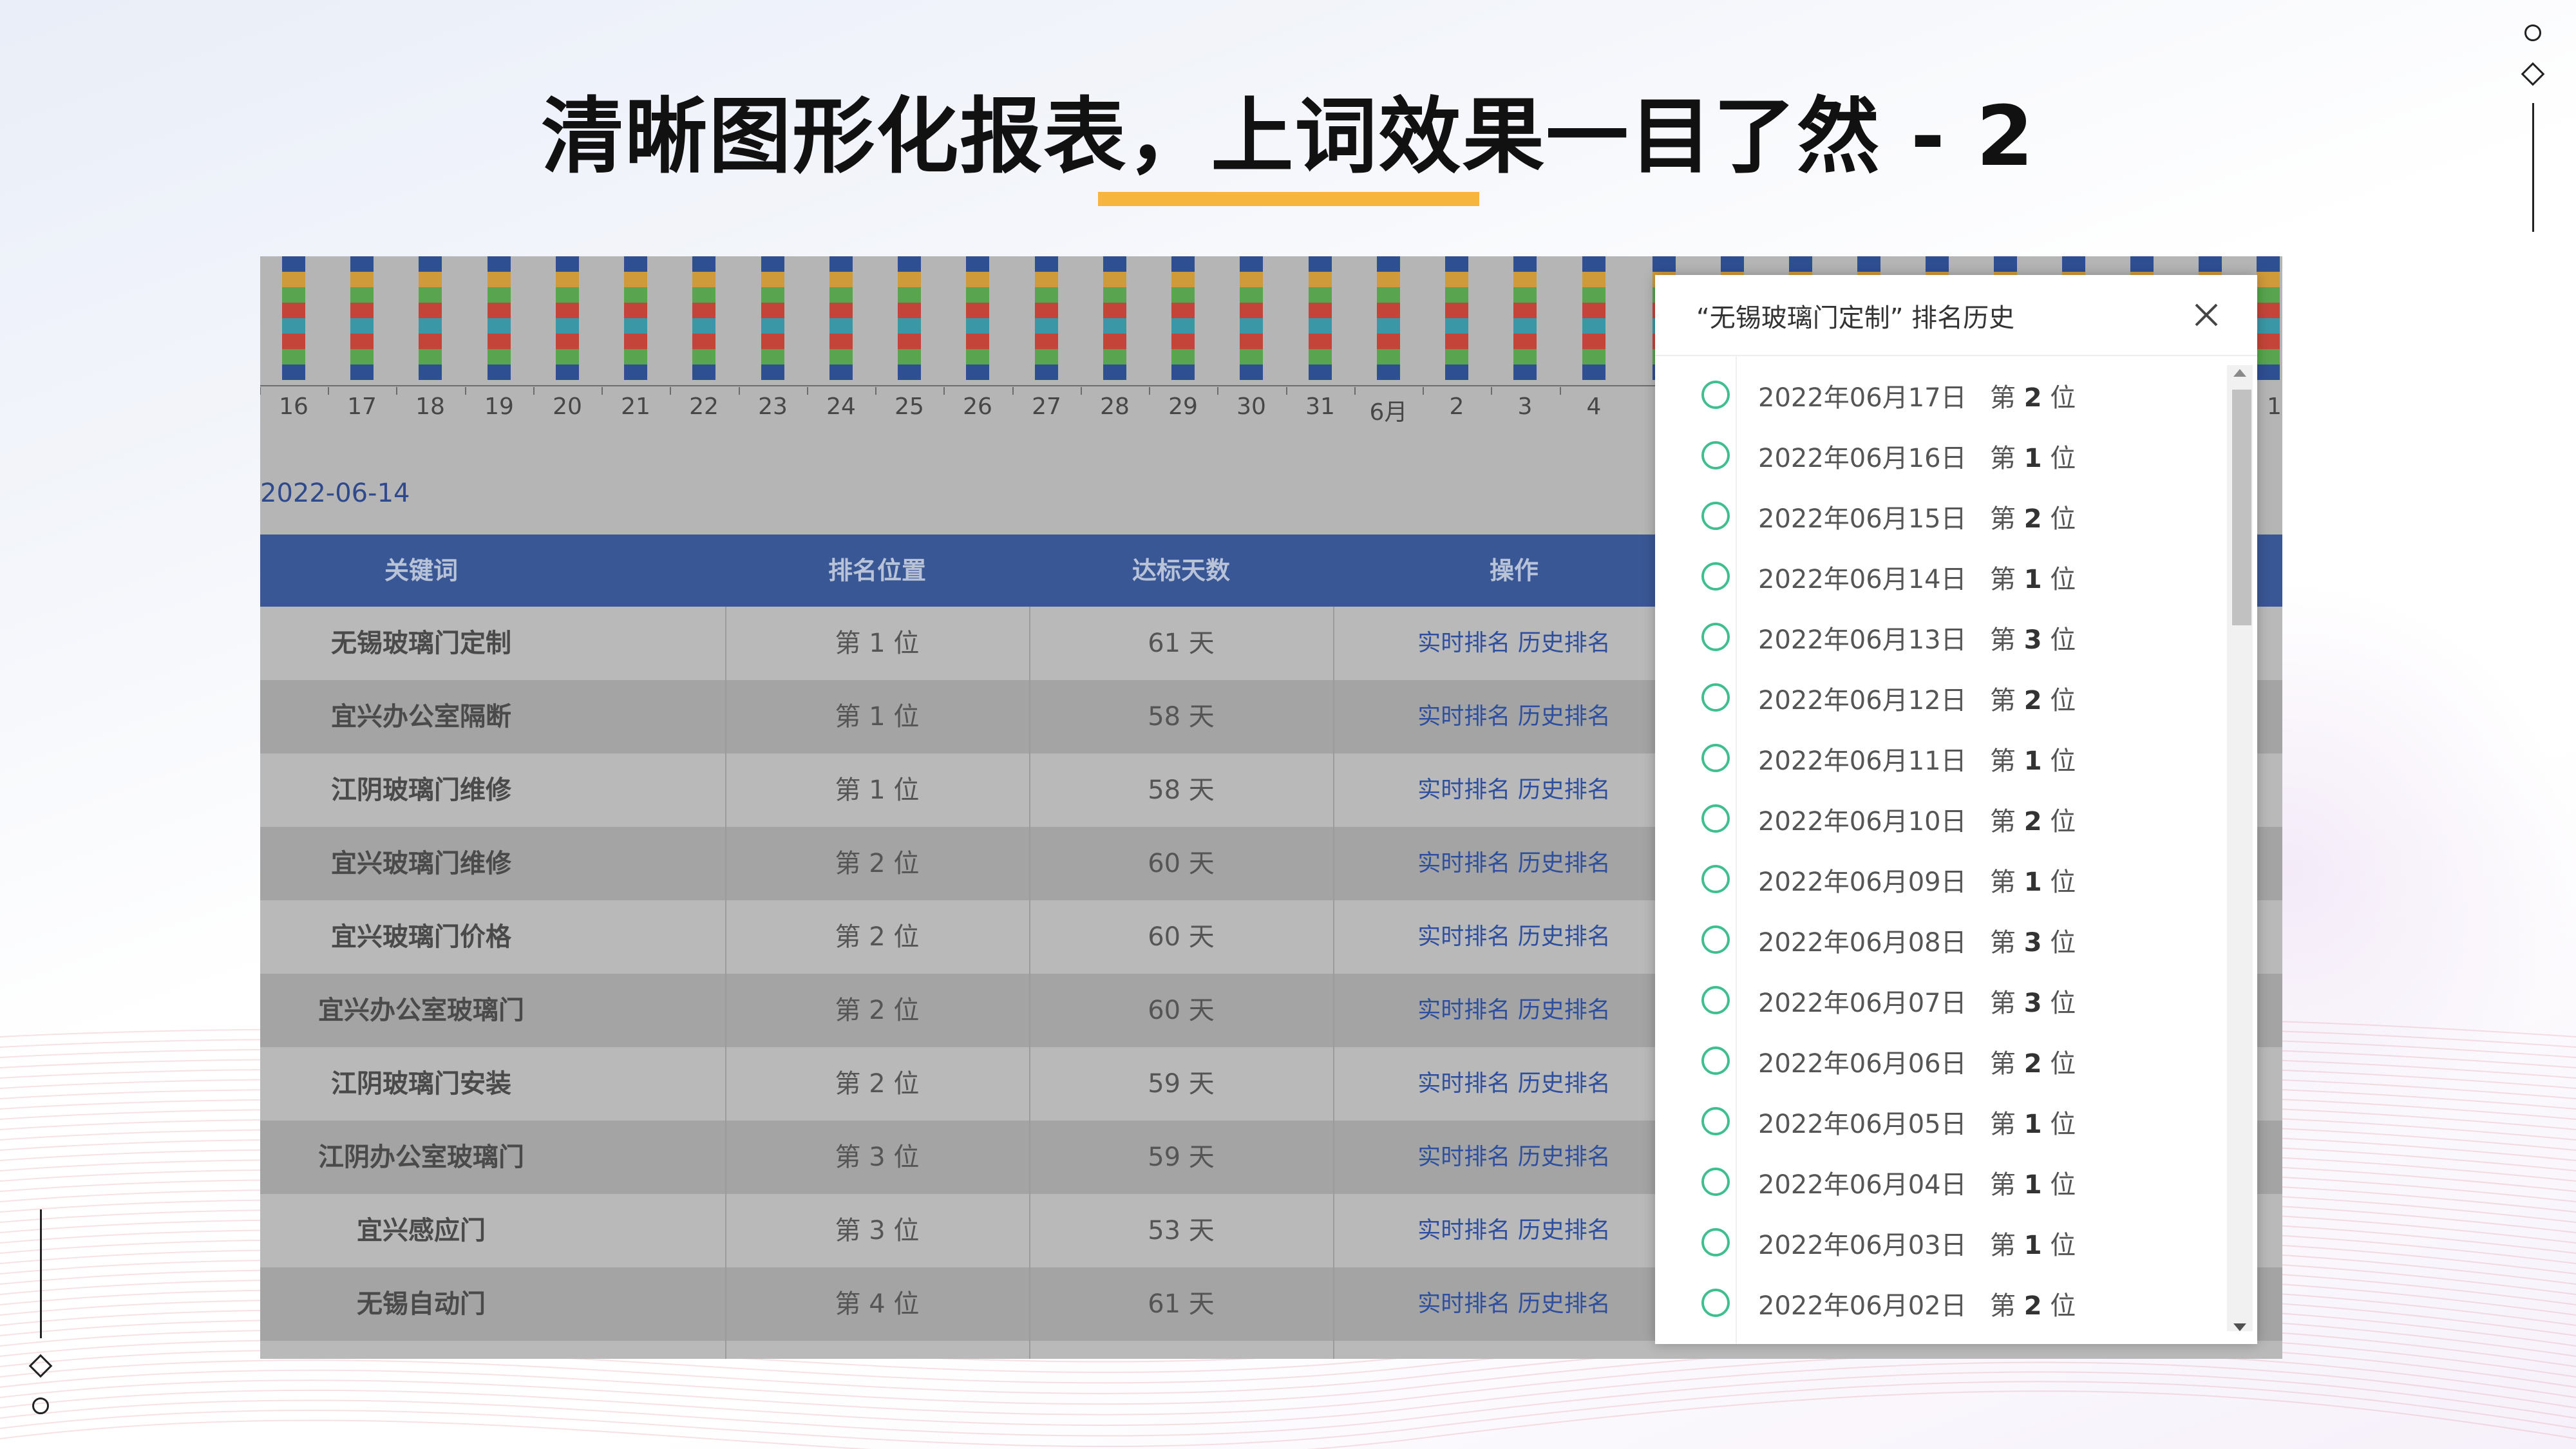 This screenshot has height=1449, width=2576. I want to click on history-rank: 第 3 位, so click(2033, 1001).